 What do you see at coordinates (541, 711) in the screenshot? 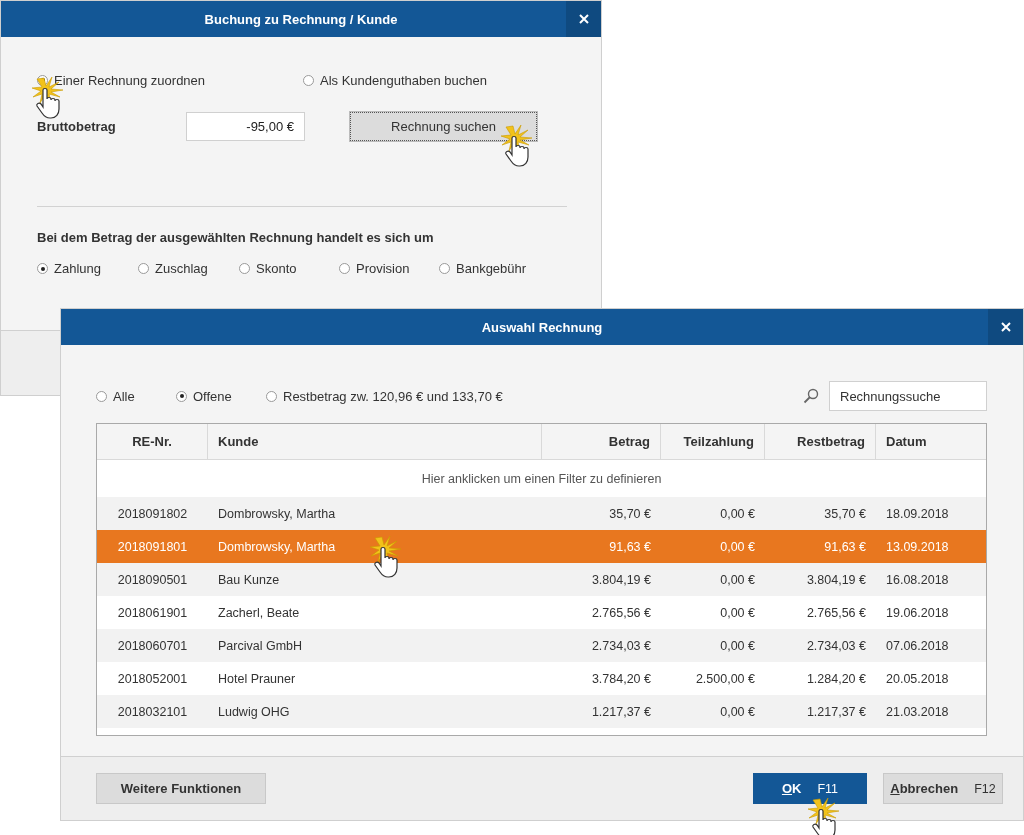
I see `table-row: 2018032101 Ludwig OHG 1.217,37 € 0,00 € 1.217,37 € 21.03.2018` at bounding box center [541, 711].